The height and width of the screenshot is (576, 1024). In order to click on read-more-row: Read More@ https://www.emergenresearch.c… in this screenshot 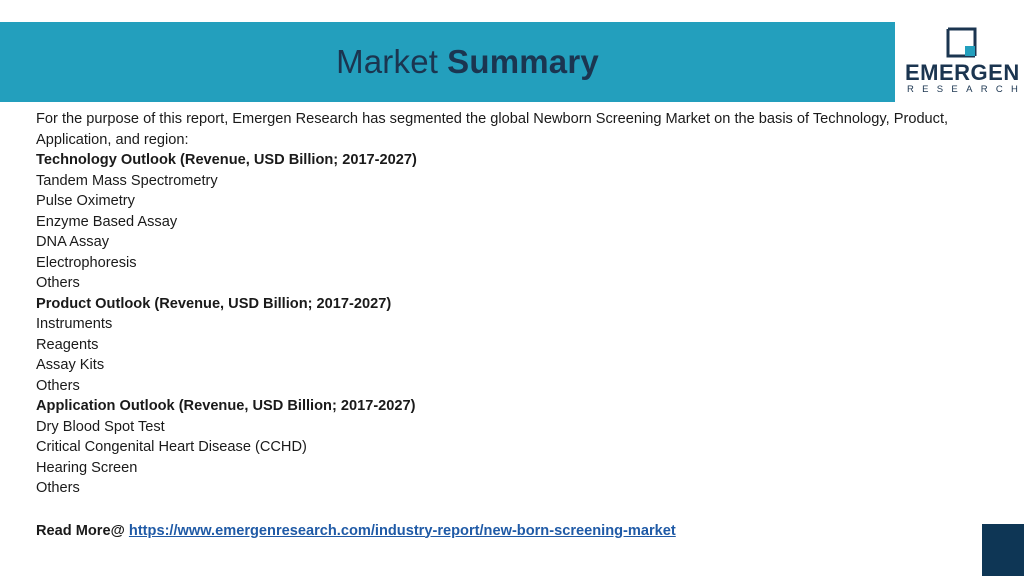, I will do `click(501, 531)`.